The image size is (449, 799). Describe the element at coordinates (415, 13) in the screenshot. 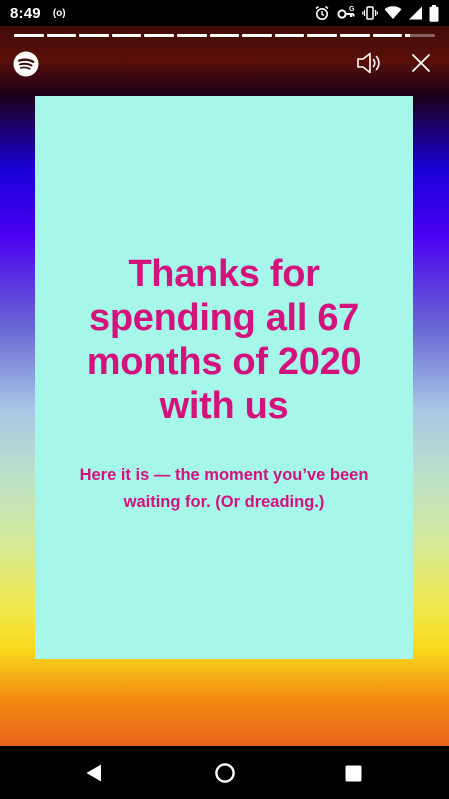

I see `signal-icon` at that location.